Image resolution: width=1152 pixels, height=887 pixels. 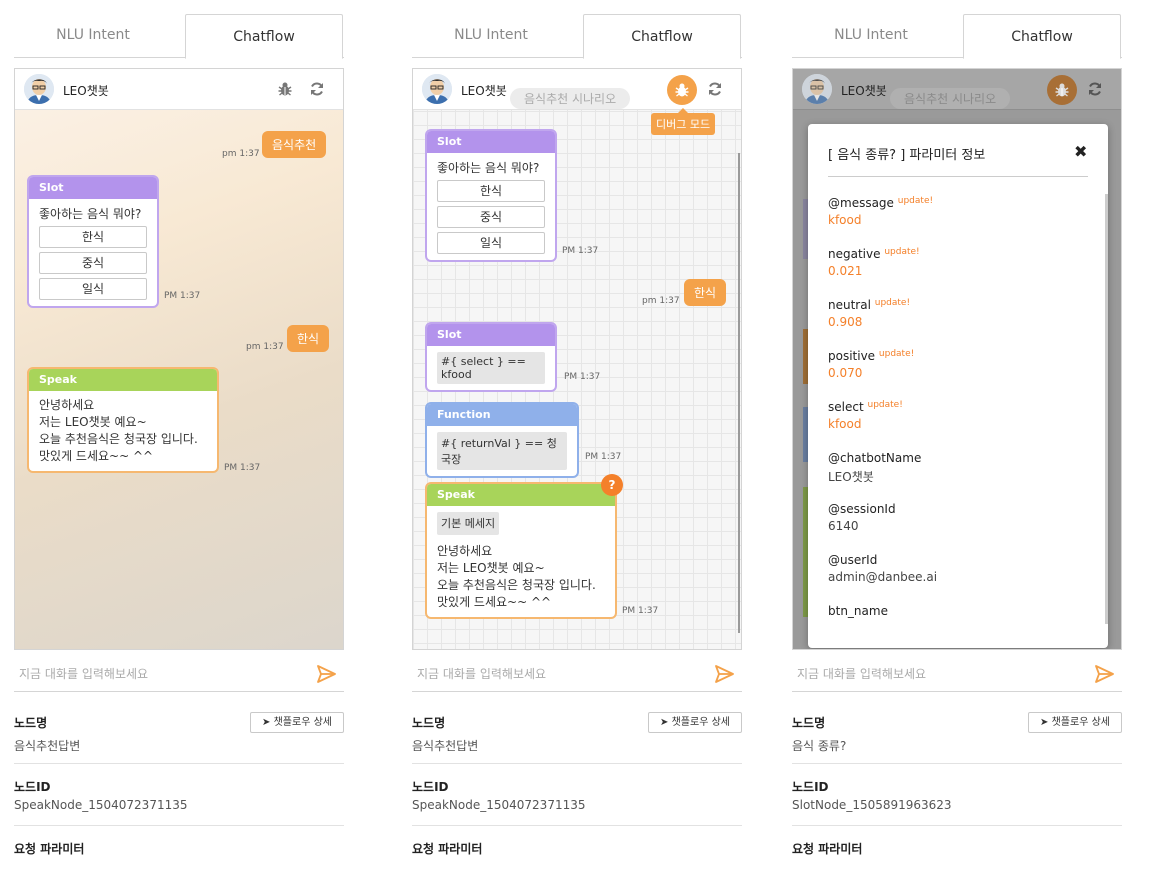 I want to click on parameter-key: btn_name, so click(x=858, y=611).